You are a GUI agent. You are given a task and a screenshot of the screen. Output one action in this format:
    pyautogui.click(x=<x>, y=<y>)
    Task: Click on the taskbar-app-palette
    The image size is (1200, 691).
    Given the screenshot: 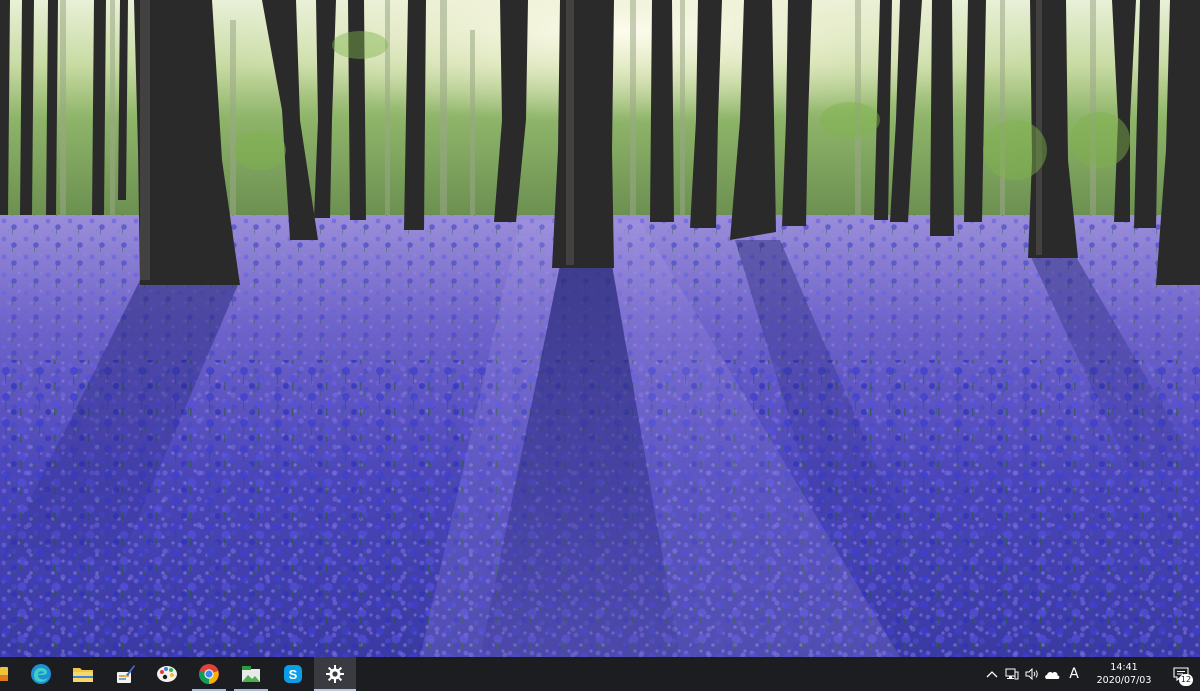 What is the action you would take?
    pyautogui.click(x=167, y=674)
    